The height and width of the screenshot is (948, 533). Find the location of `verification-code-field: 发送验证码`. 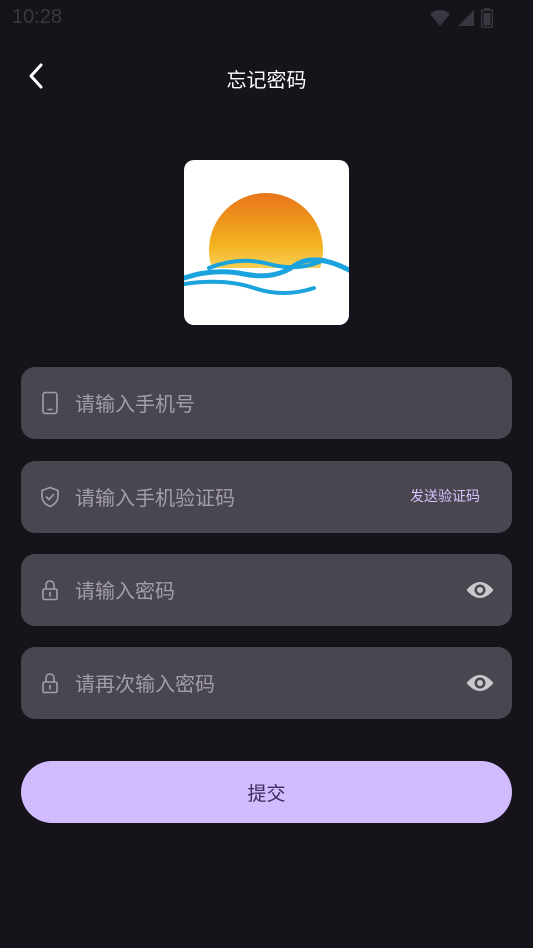

verification-code-field: 发送验证码 is located at coordinates (266, 498).